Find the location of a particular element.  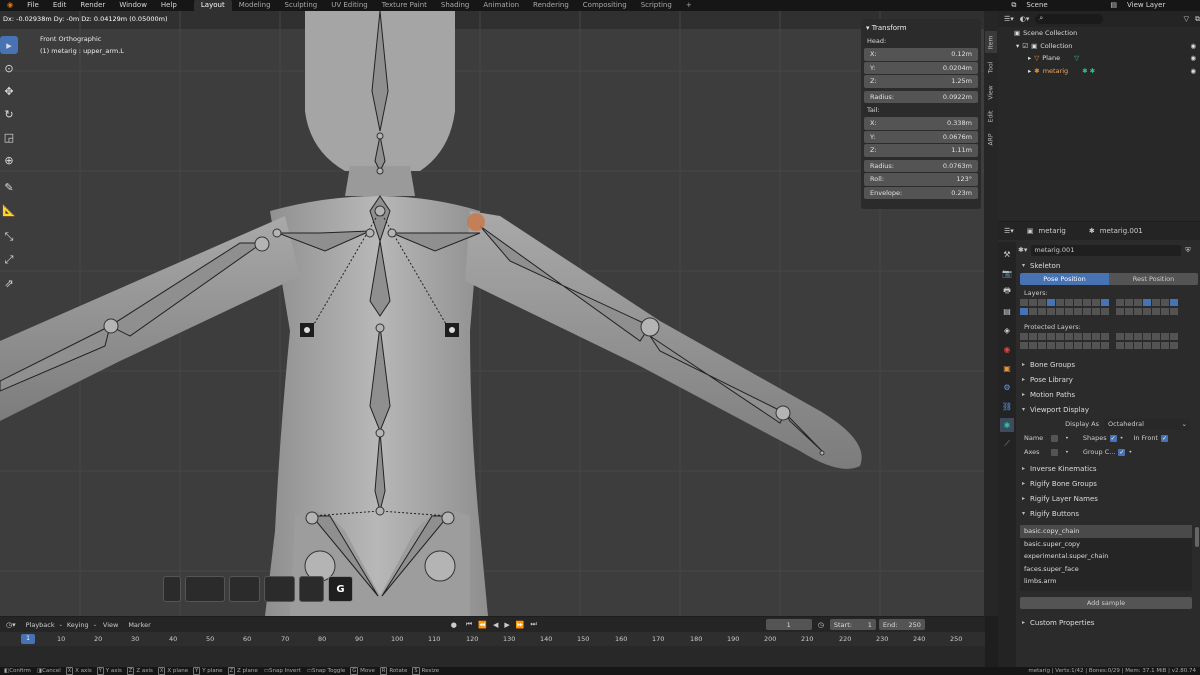

bone-roll-tool-icon: ⤡ is located at coordinates (9, 237).